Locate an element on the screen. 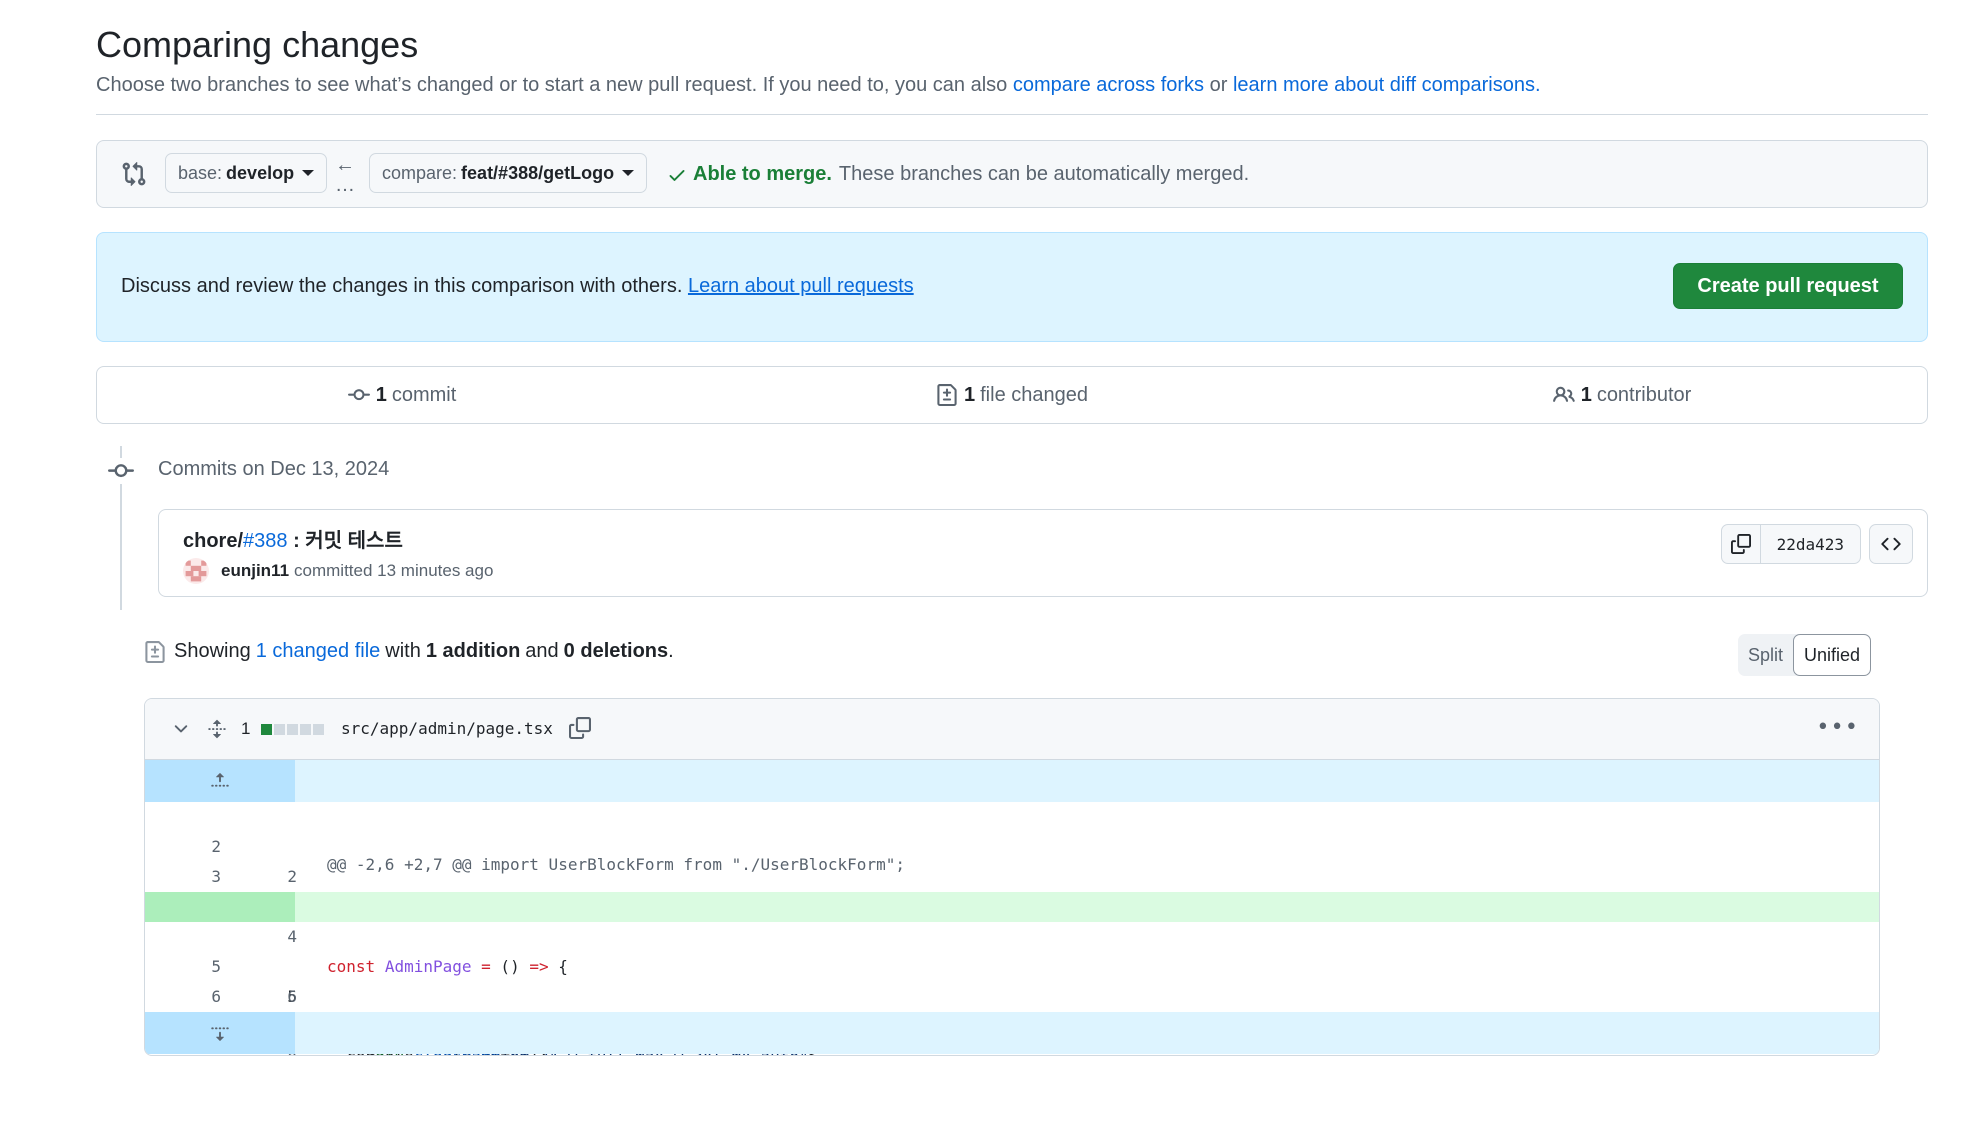 The image size is (1973, 1135). unified-view-button: Unified is located at coordinates (1832, 655).